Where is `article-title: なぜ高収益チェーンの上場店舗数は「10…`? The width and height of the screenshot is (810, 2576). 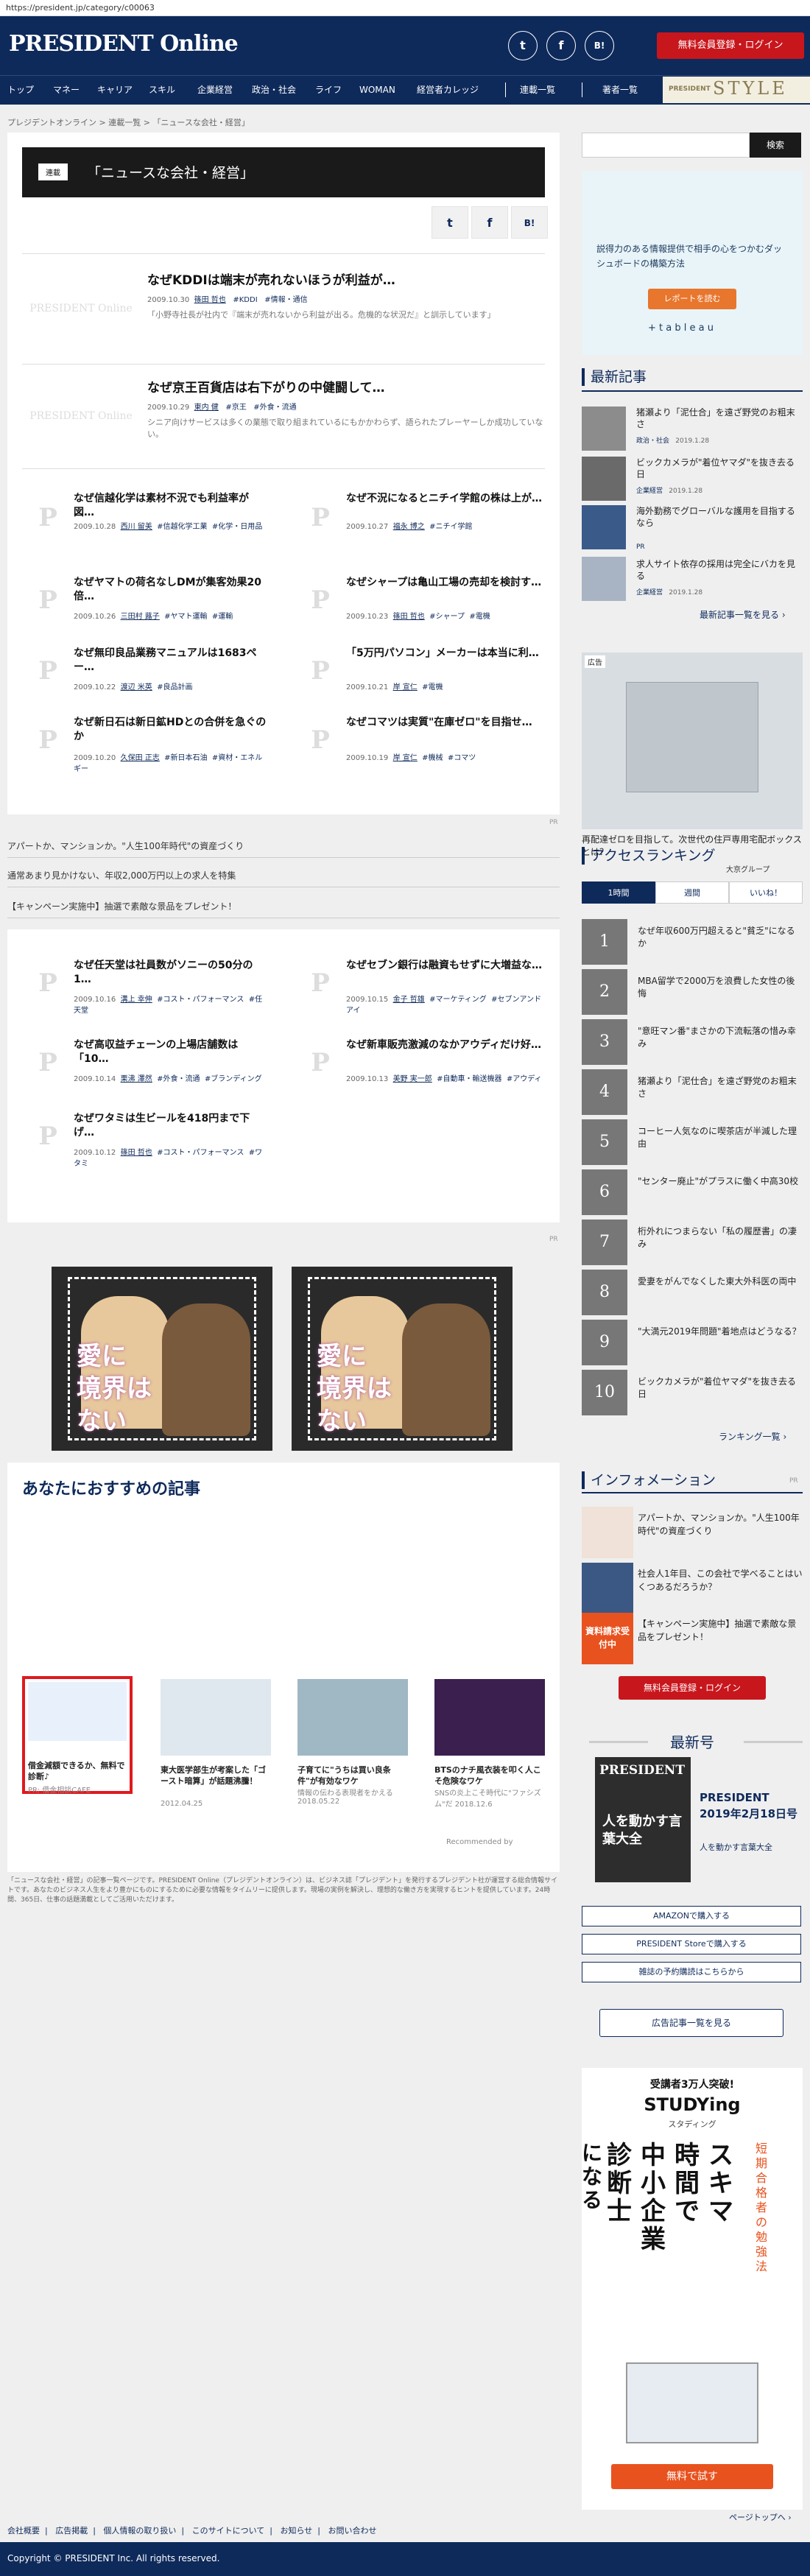
article-title: なぜ高収益チェーンの上場店舗数は「10… is located at coordinates (170, 1052).